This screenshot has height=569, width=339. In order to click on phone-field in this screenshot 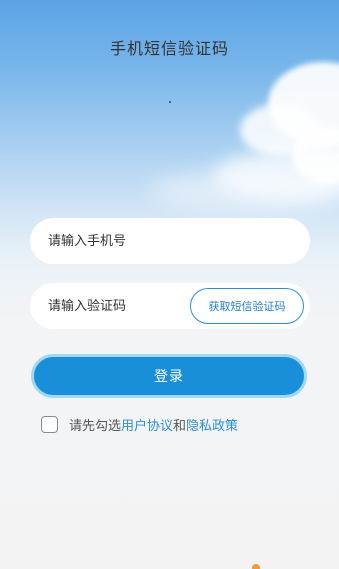, I will do `click(170, 241)`.